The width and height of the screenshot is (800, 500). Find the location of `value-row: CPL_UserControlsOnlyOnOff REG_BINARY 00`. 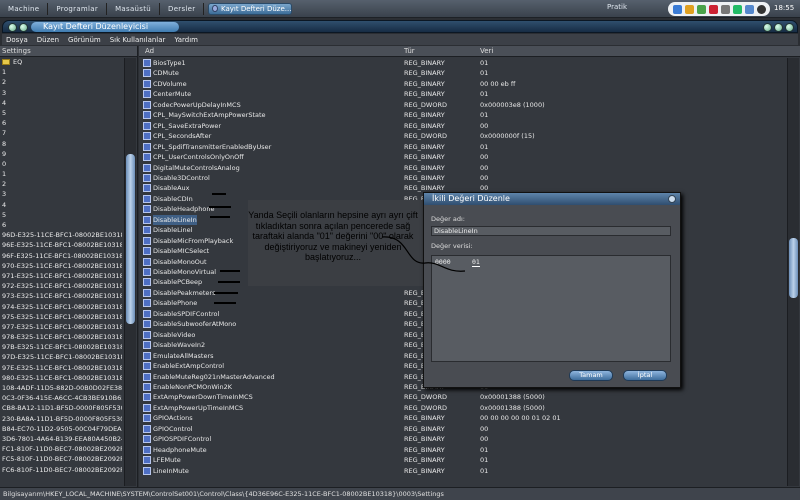

value-row: CPL_UserControlsOnlyOnOff REG_BINARY 00 is located at coordinates (461, 157).